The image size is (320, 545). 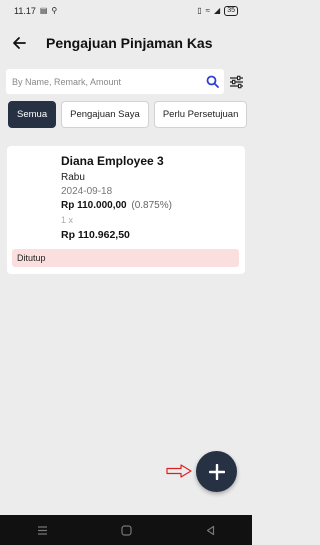 I want to click on search-icon, so click(x=212, y=82).